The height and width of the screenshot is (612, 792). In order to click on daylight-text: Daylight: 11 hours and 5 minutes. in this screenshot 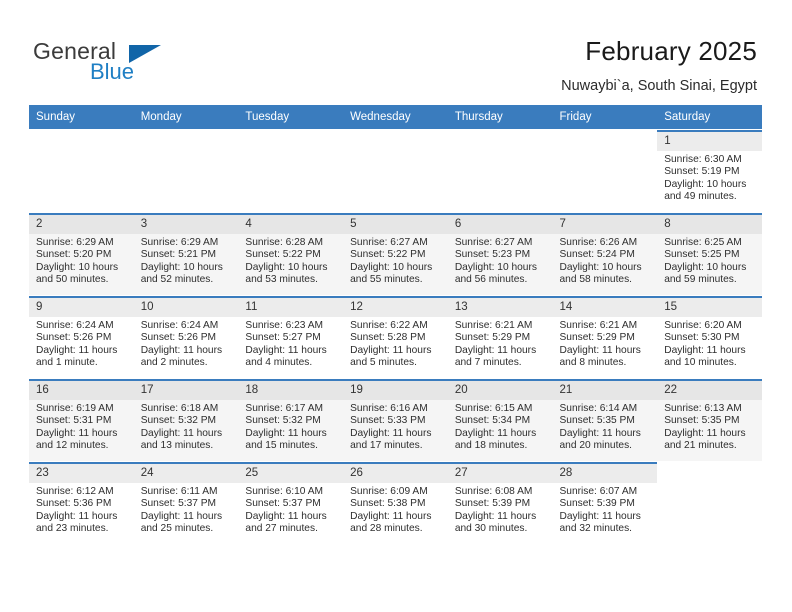, I will do `click(391, 356)`.